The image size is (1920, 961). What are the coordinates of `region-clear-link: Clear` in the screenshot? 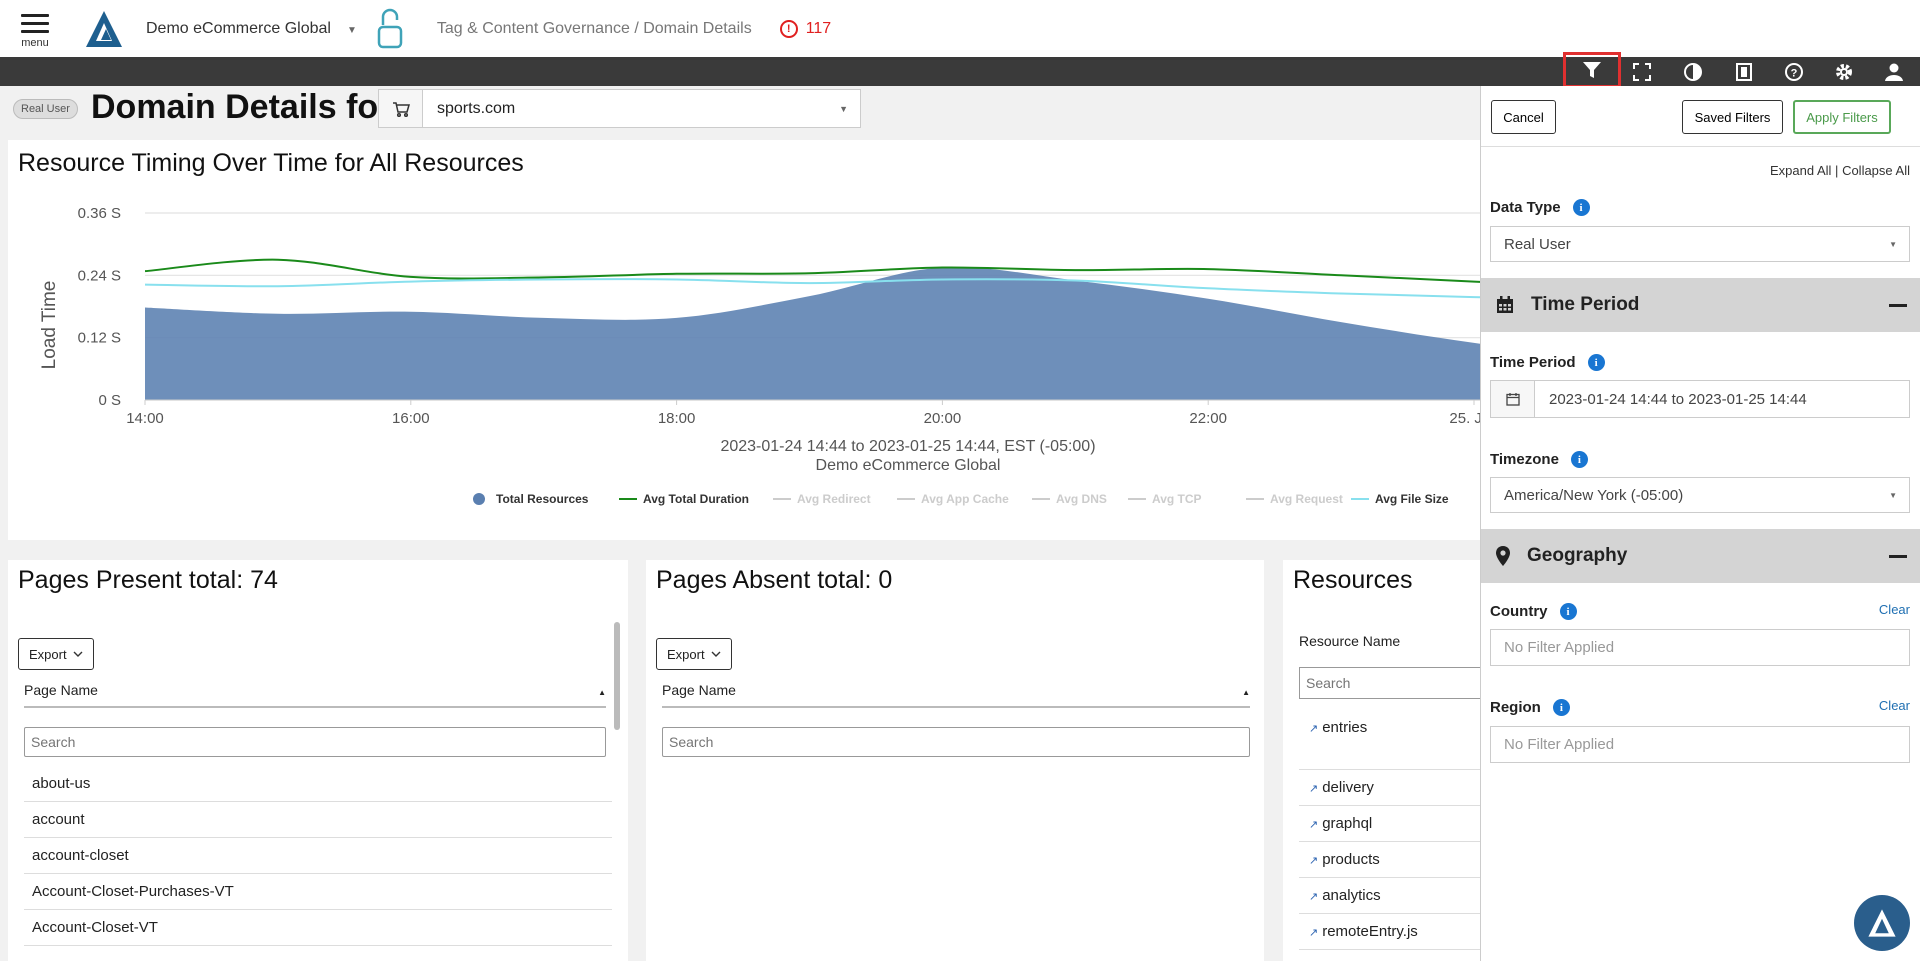 It's located at (1894, 705).